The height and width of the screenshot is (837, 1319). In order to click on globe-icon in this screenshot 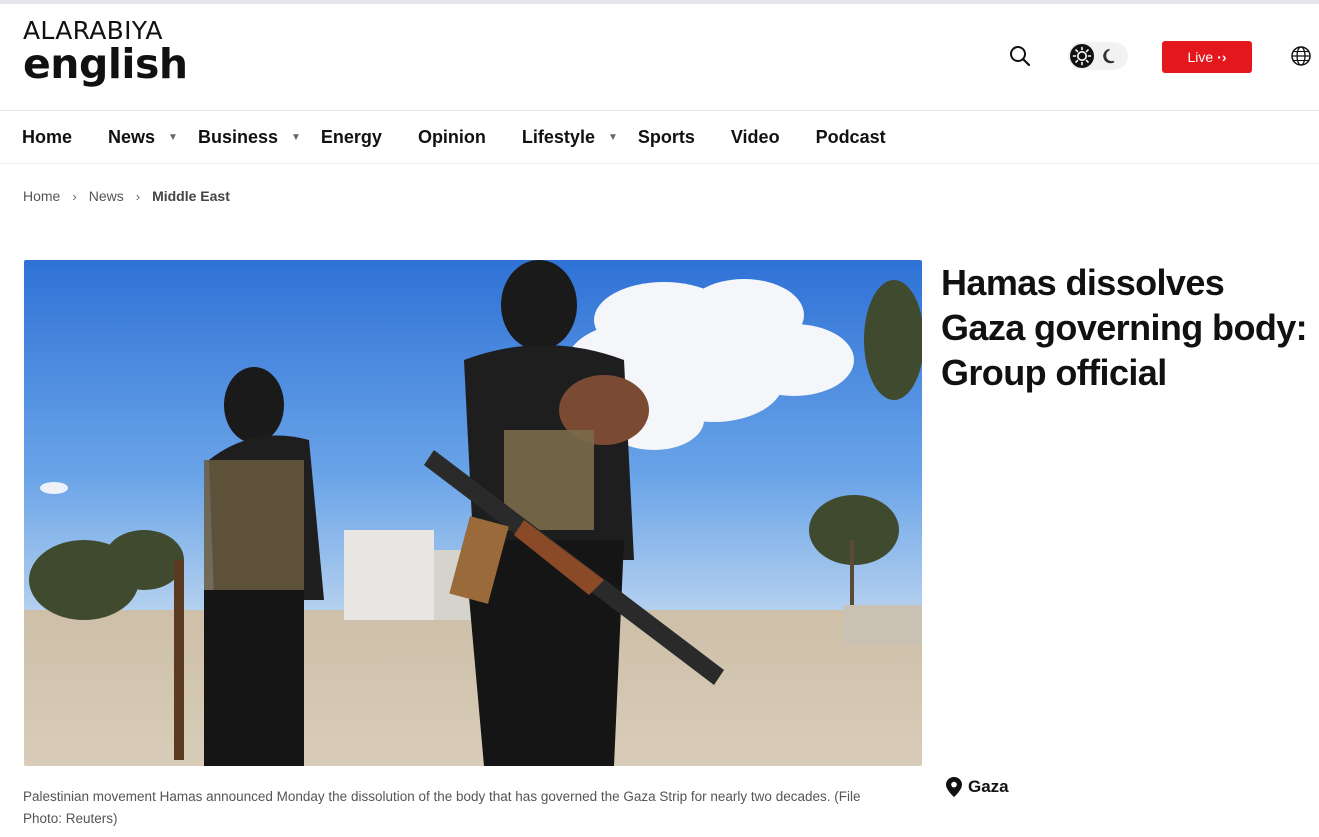, I will do `click(1301, 56)`.